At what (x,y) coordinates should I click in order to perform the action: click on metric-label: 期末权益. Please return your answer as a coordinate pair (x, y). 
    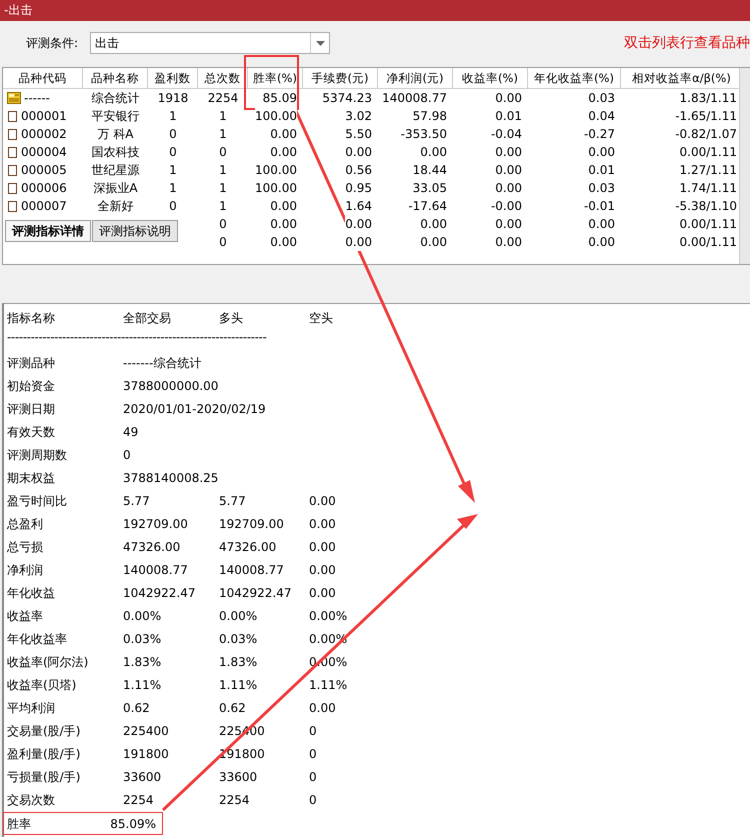
    Looking at the image, I should click on (31, 478).